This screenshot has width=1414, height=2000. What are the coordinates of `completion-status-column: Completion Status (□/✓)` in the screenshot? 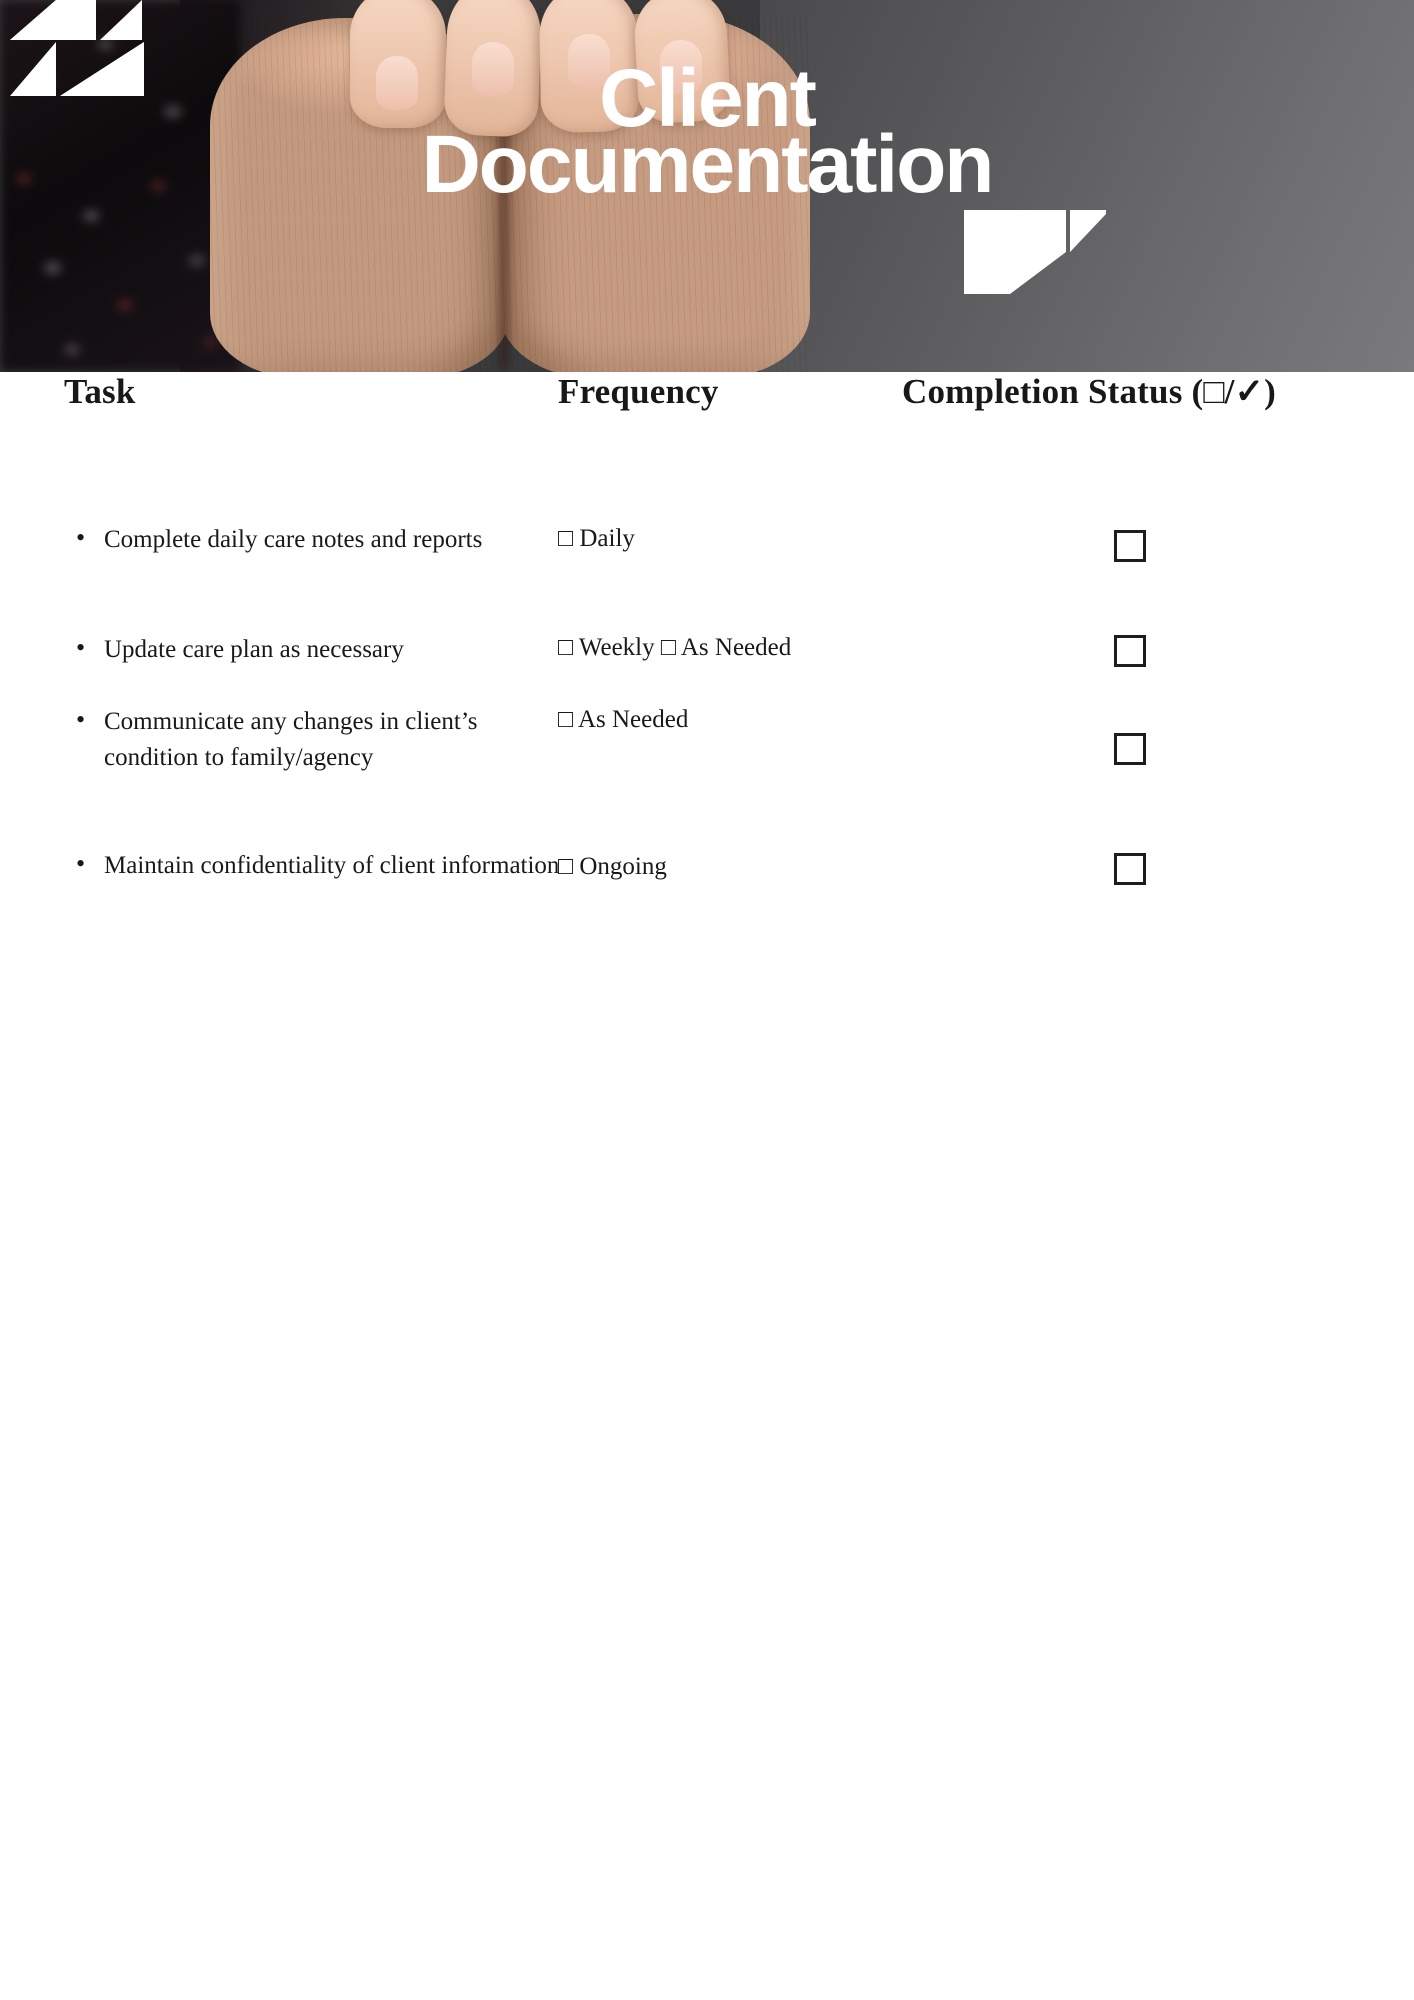 It's located at (1132, 628).